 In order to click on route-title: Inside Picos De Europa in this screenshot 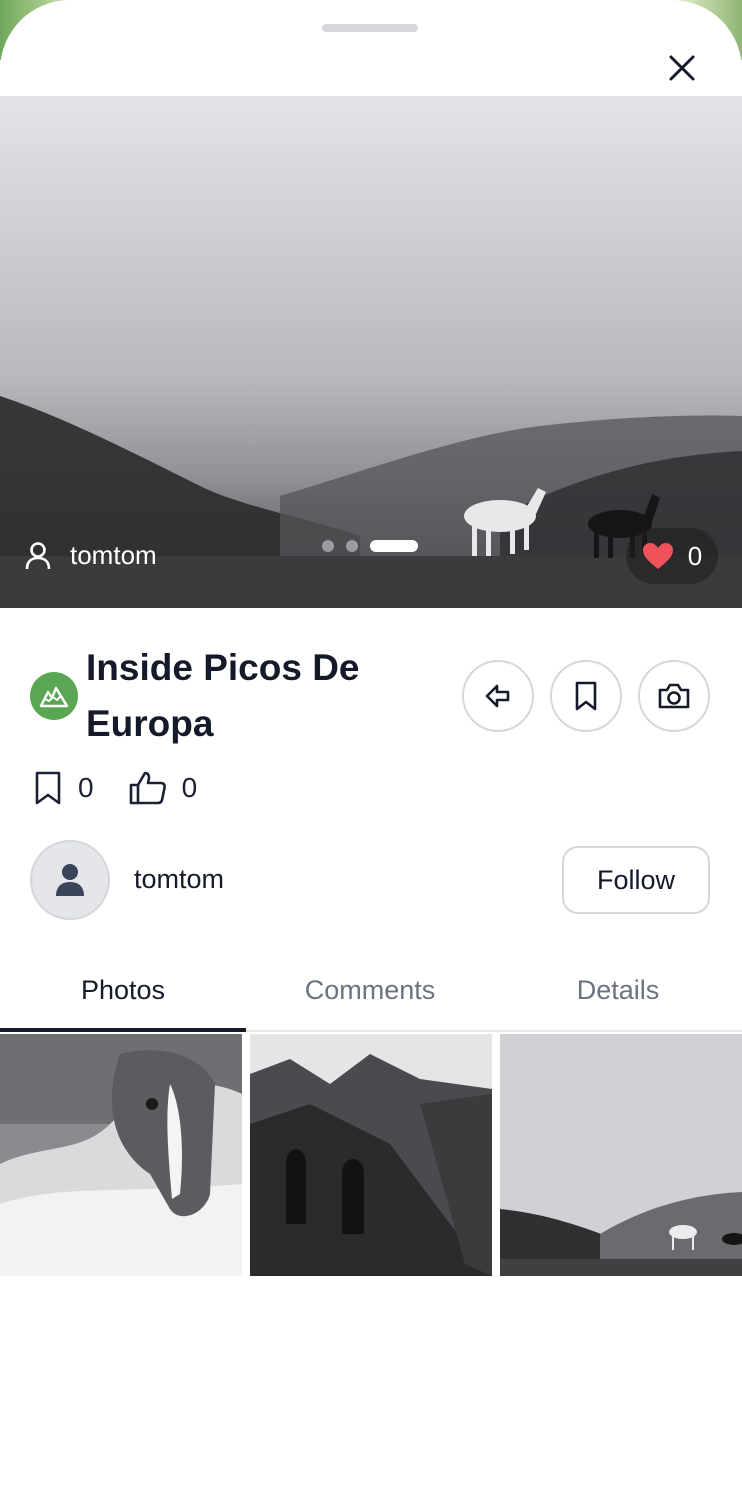, I will do `click(223, 695)`.